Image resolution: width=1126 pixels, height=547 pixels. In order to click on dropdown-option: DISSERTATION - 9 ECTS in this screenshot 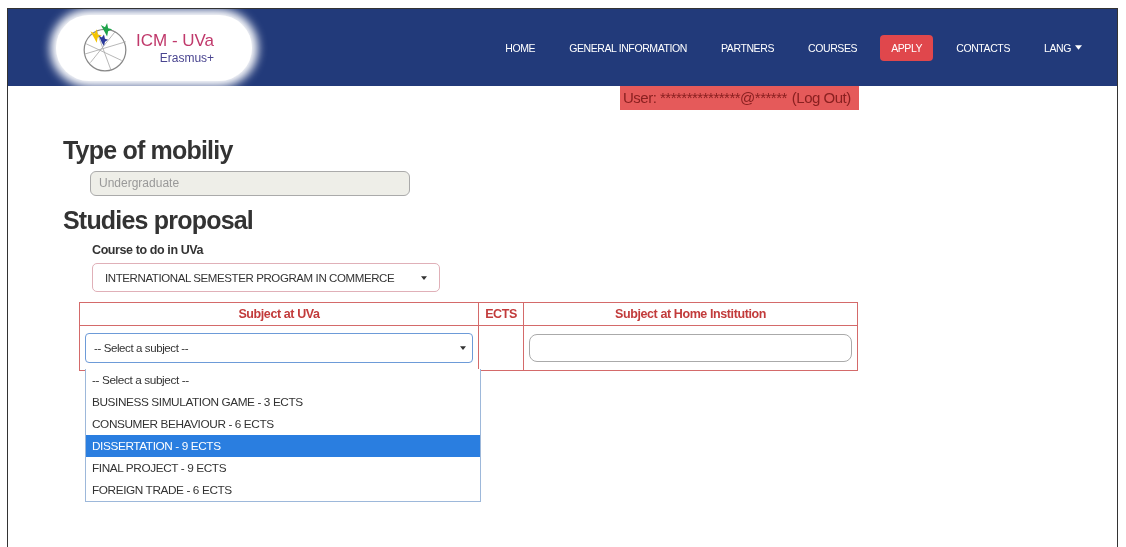, I will do `click(283, 446)`.